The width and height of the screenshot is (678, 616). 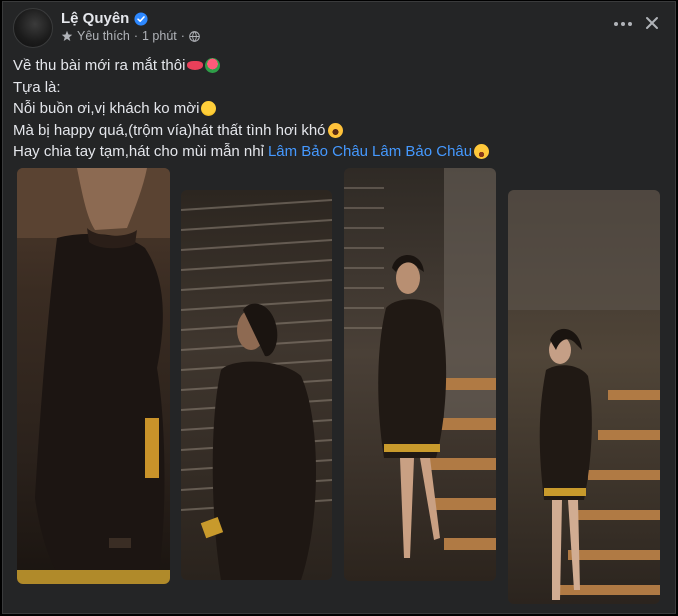 I want to click on post-line: Nỗi buồn ơi,vị khách ko mời, so click(x=338, y=109).